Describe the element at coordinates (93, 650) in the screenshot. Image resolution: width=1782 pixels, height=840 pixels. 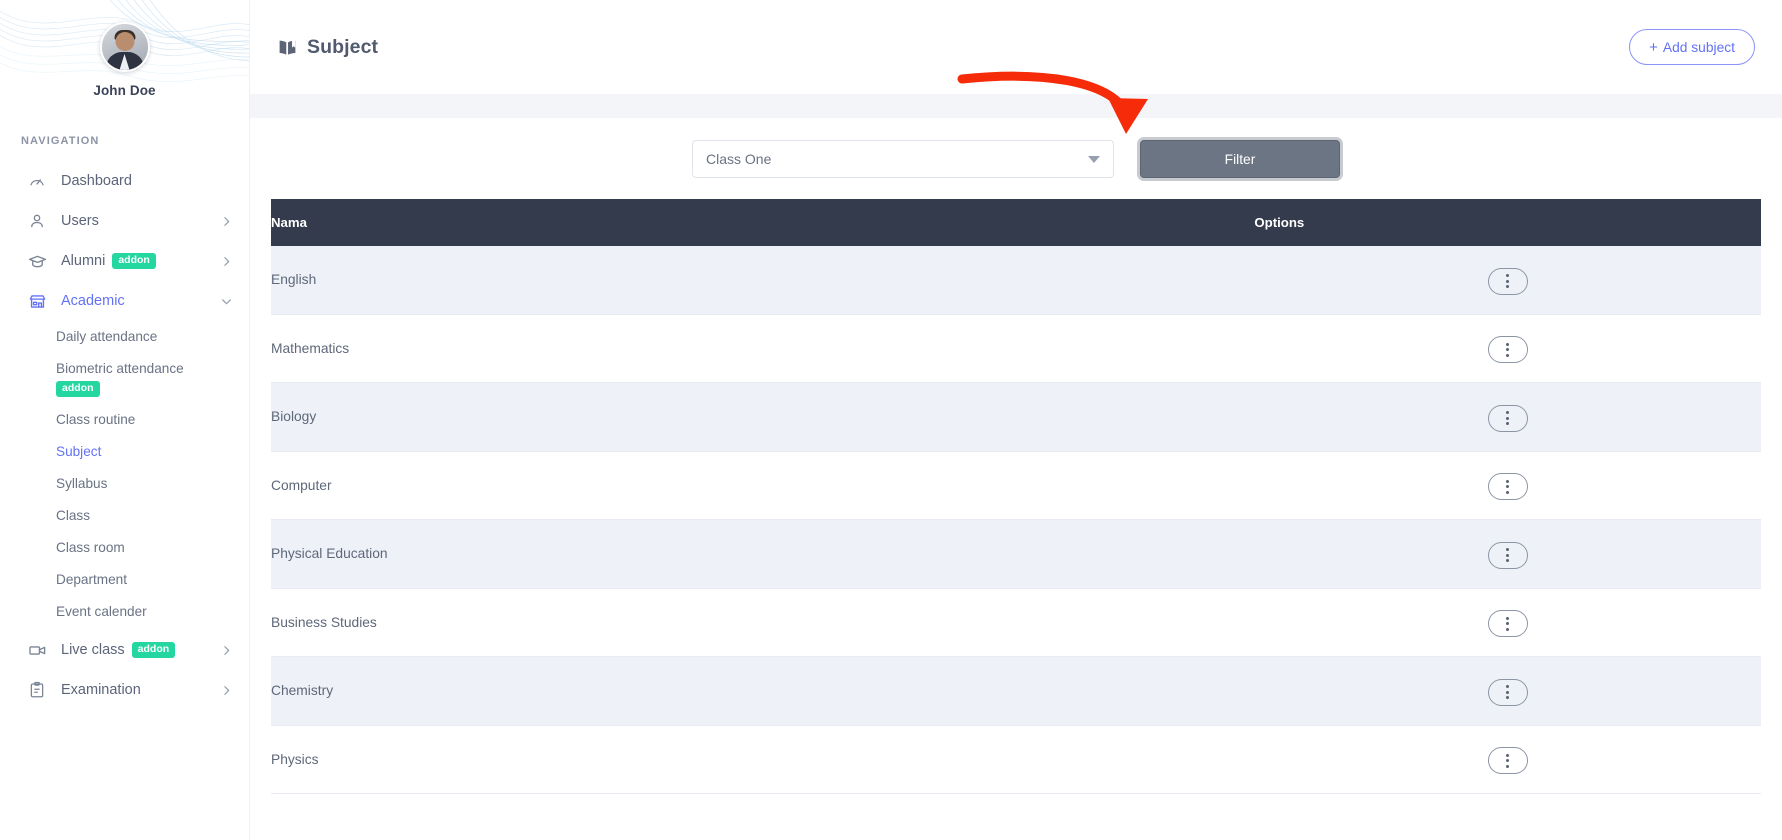
I see `sidebar-item-label: Live class` at that location.